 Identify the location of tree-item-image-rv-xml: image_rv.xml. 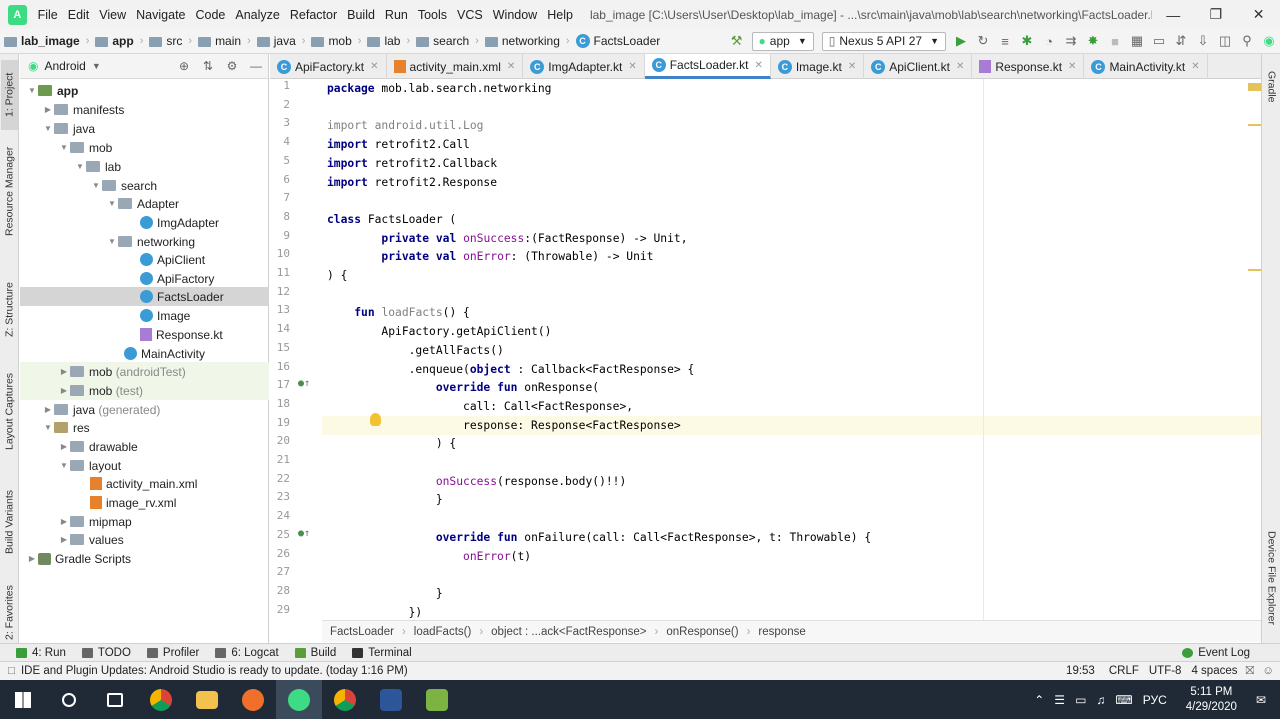
(144, 502).